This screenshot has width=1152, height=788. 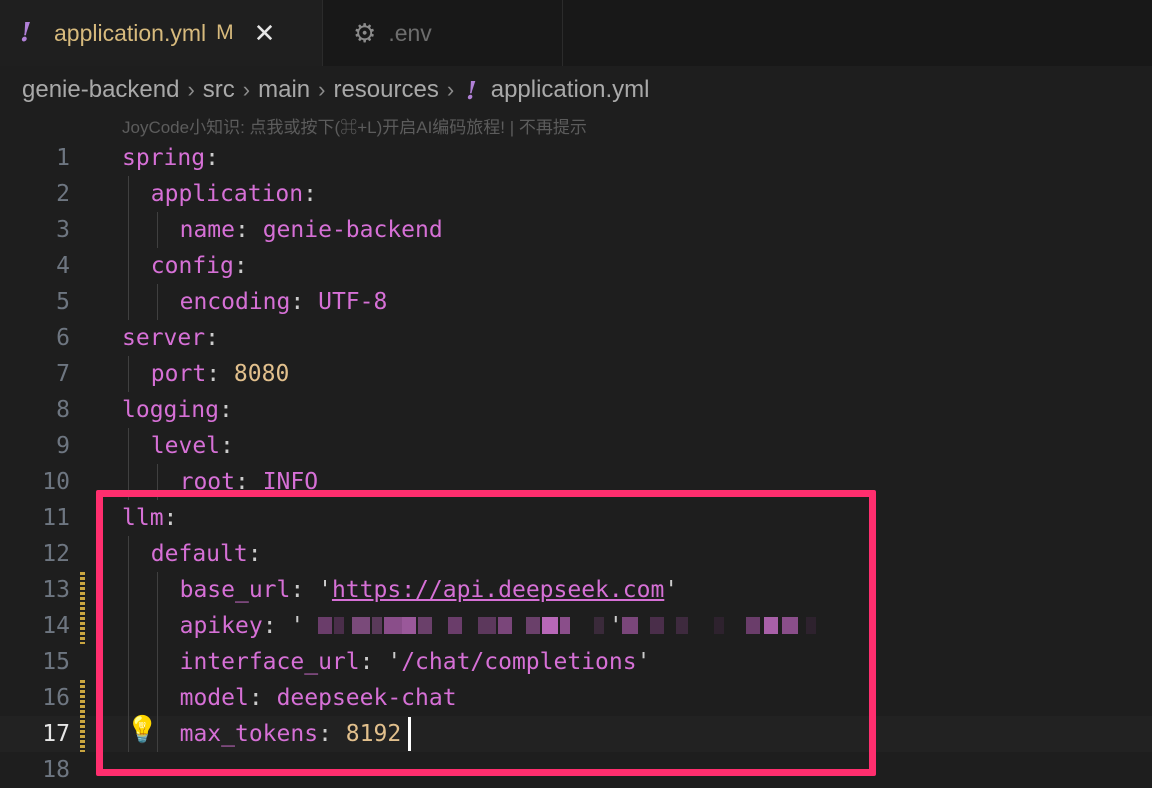 What do you see at coordinates (35, 662) in the screenshot?
I see `line-number: 15` at bounding box center [35, 662].